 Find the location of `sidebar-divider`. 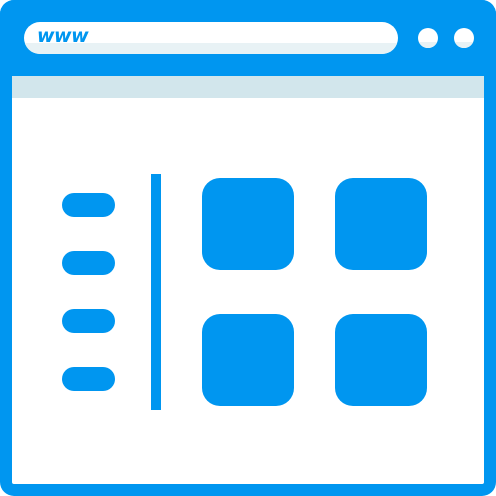

sidebar-divider is located at coordinates (156, 292).